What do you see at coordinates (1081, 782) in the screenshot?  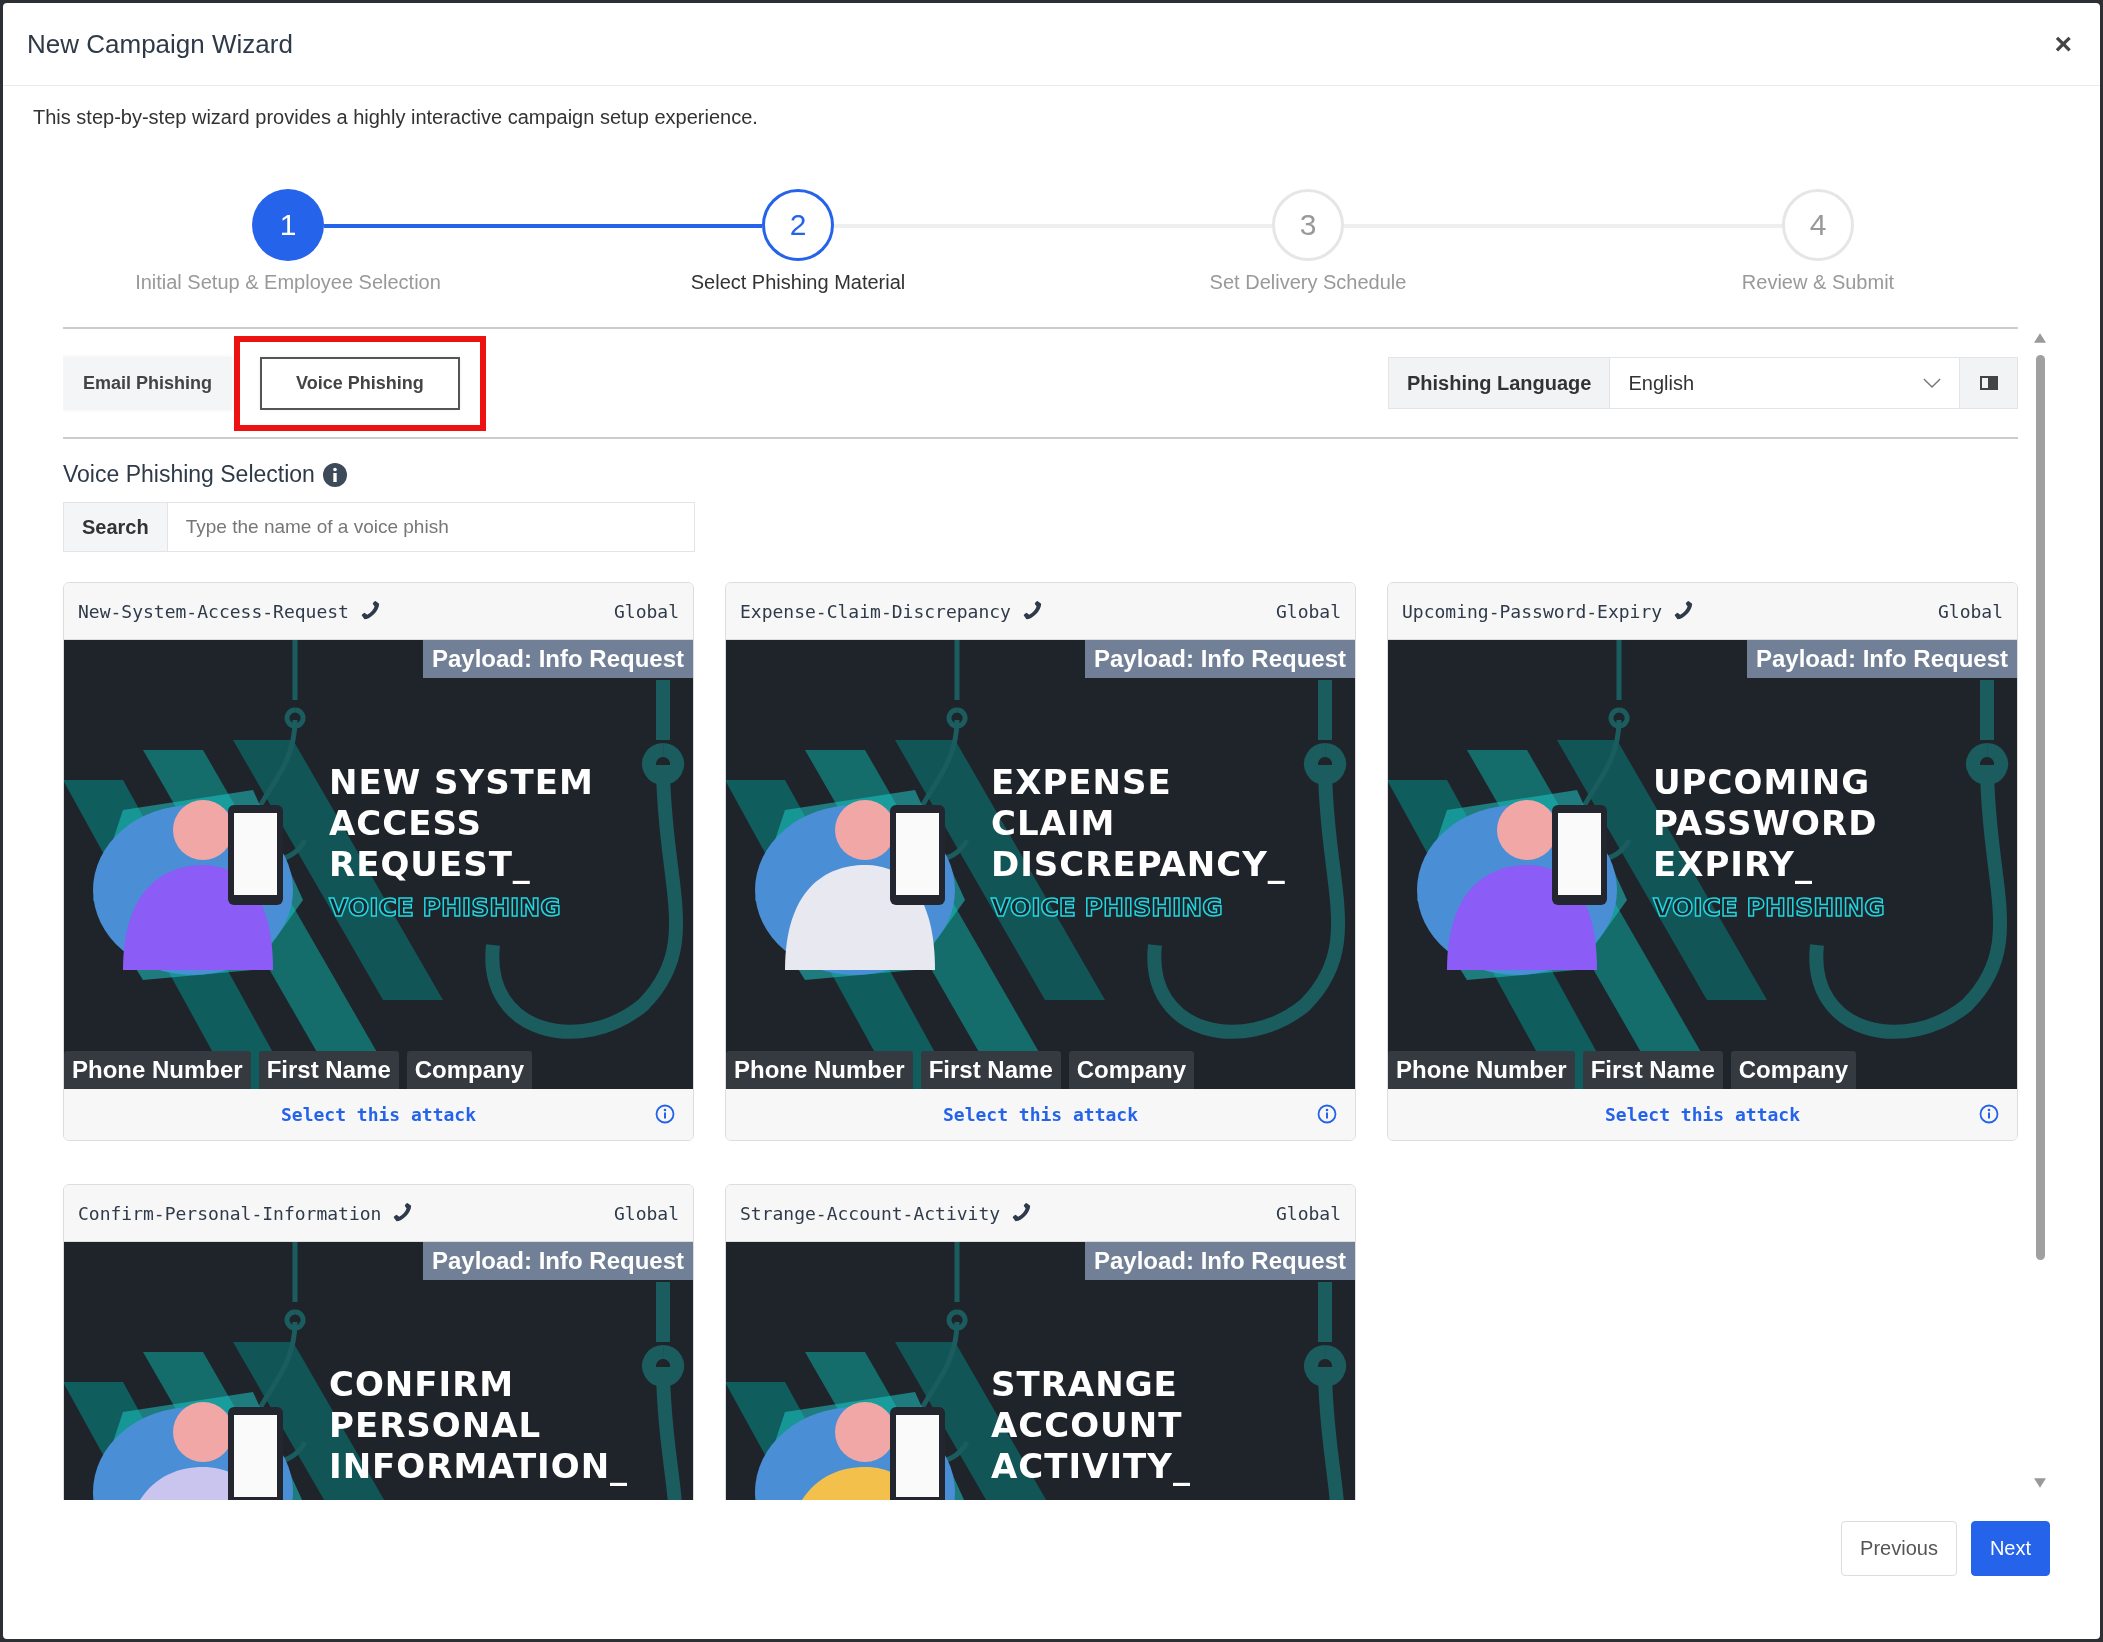 I see `banner-title: EXPENSE` at bounding box center [1081, 782].